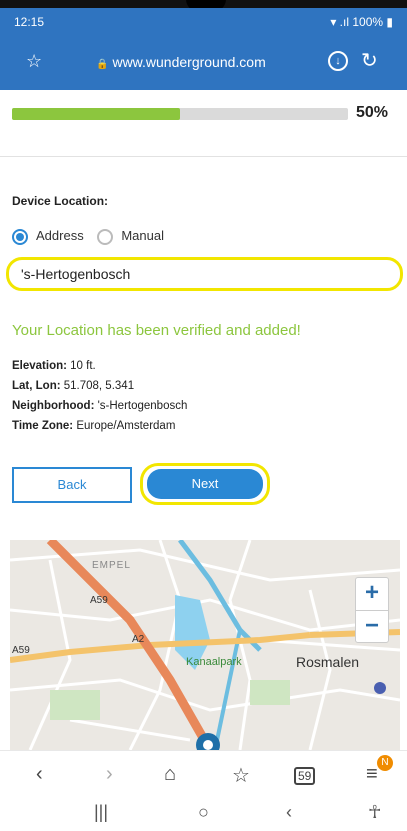 The height and width of the screenshot is (831, 407). I want to click on progress-bar, so click(180, 114).